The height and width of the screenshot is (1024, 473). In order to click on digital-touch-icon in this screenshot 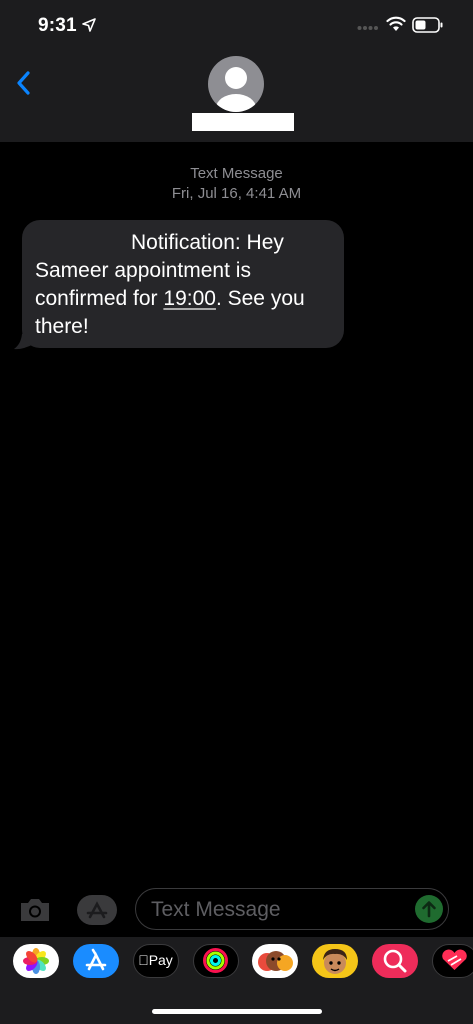, I will do `click(454, 959)`.